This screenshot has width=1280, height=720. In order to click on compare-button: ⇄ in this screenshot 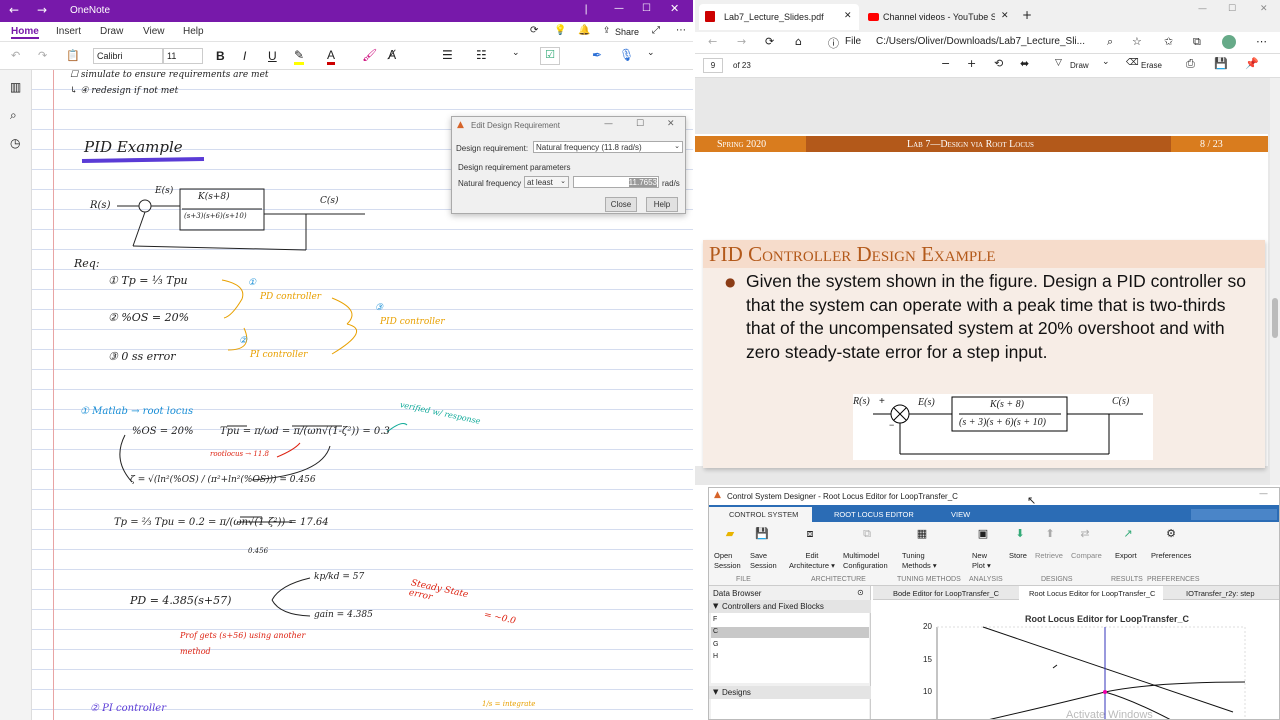, I will do `click(1085, 533)`.